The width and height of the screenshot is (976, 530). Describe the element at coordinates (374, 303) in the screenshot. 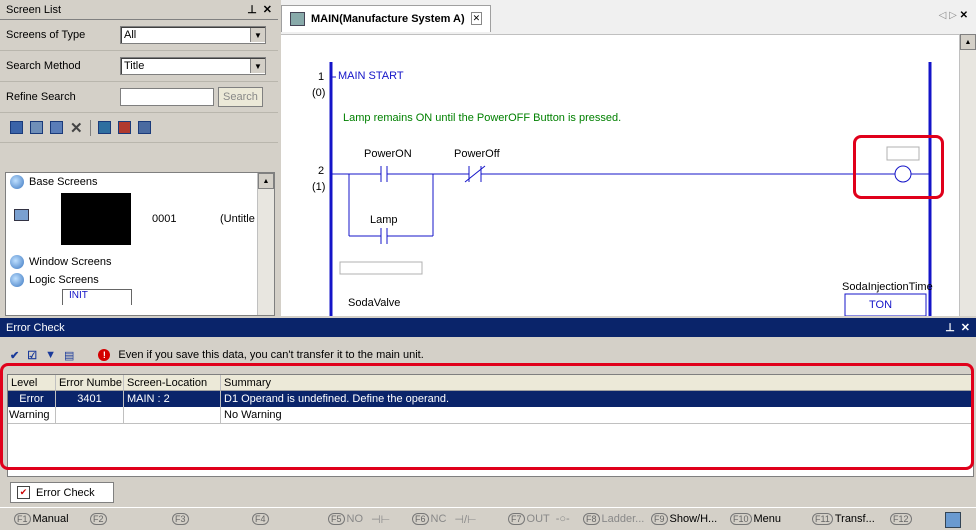

I see `soda-valve-label: SodaValve` at that location.